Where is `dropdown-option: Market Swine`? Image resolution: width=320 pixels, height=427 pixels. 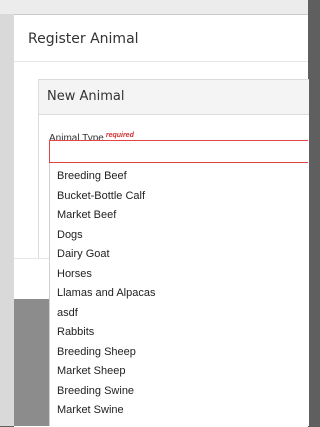 dropdown-option: Market Swine is located at coordinates (179, 411).